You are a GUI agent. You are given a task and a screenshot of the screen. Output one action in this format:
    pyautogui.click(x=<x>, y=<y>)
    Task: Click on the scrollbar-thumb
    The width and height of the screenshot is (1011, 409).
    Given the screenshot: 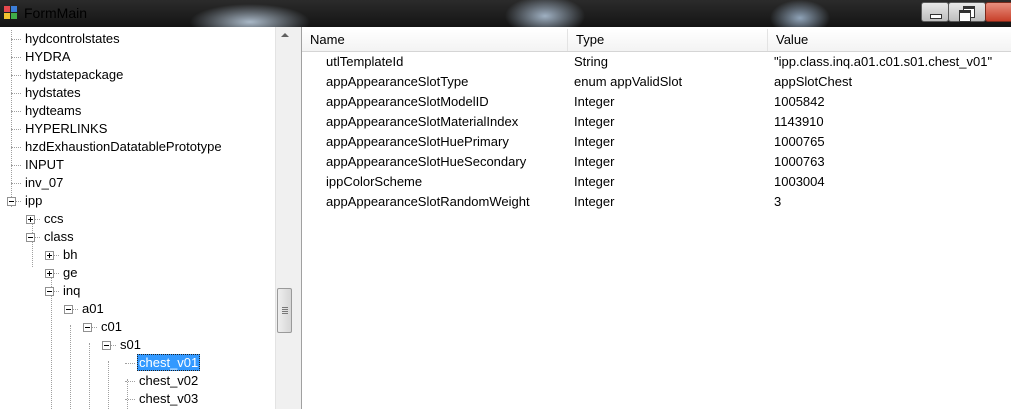 What is the action you would take?
    pyautogui.click(x=284, y=310)
    